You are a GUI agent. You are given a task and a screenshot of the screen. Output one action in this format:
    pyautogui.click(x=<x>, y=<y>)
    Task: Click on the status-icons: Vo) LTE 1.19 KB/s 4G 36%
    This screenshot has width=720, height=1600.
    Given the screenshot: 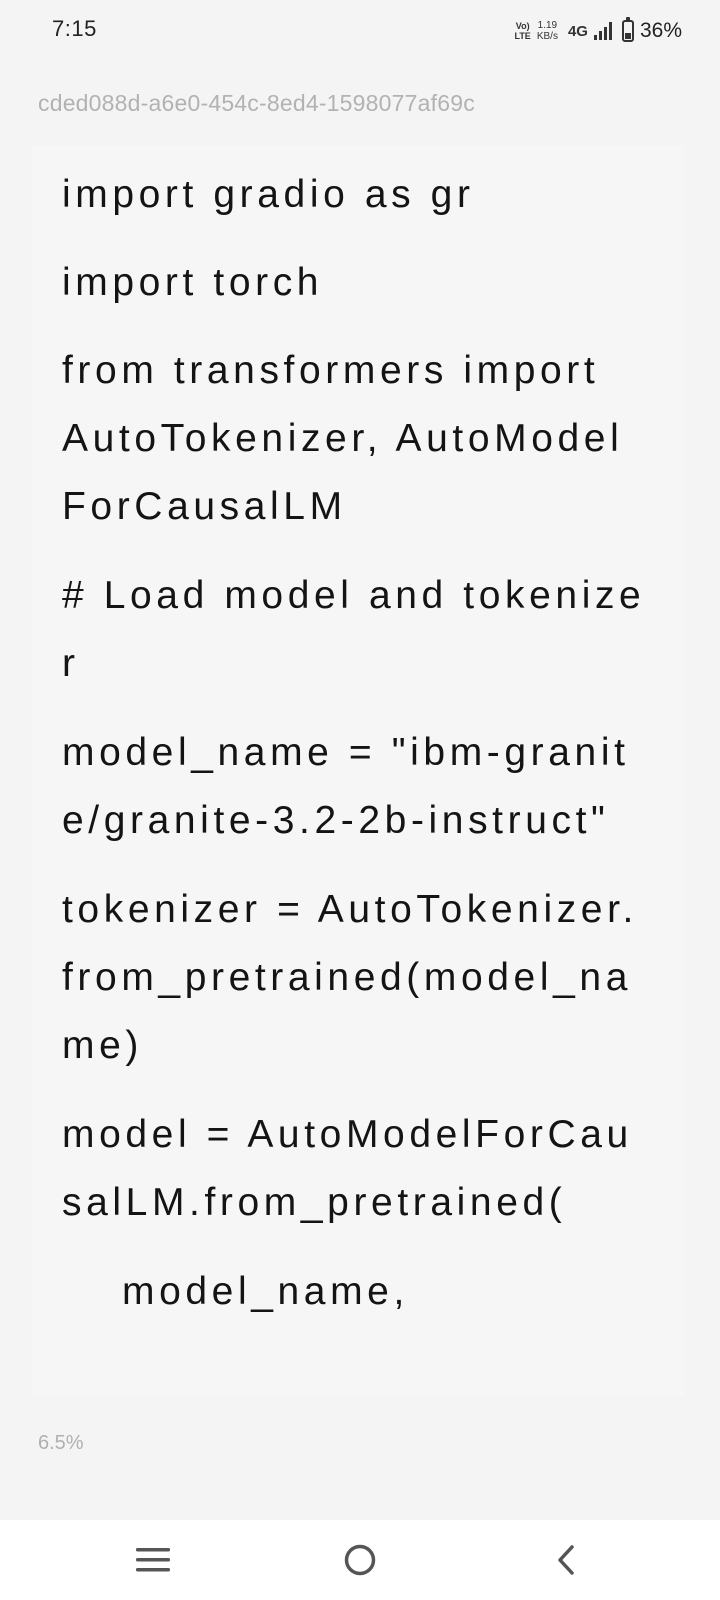 What is the action you would take?
    pyautogui.click(x=598, y=31)
    